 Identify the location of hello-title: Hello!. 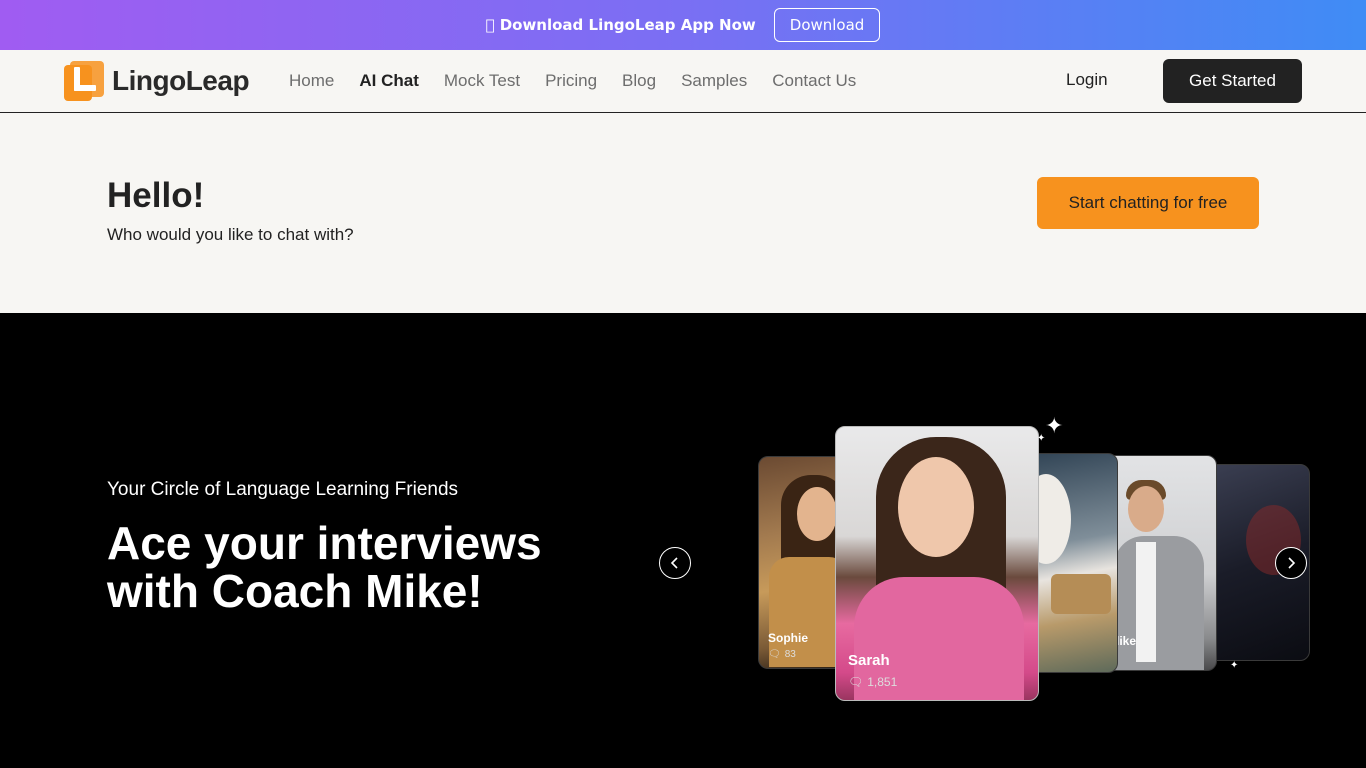
(156, 195).